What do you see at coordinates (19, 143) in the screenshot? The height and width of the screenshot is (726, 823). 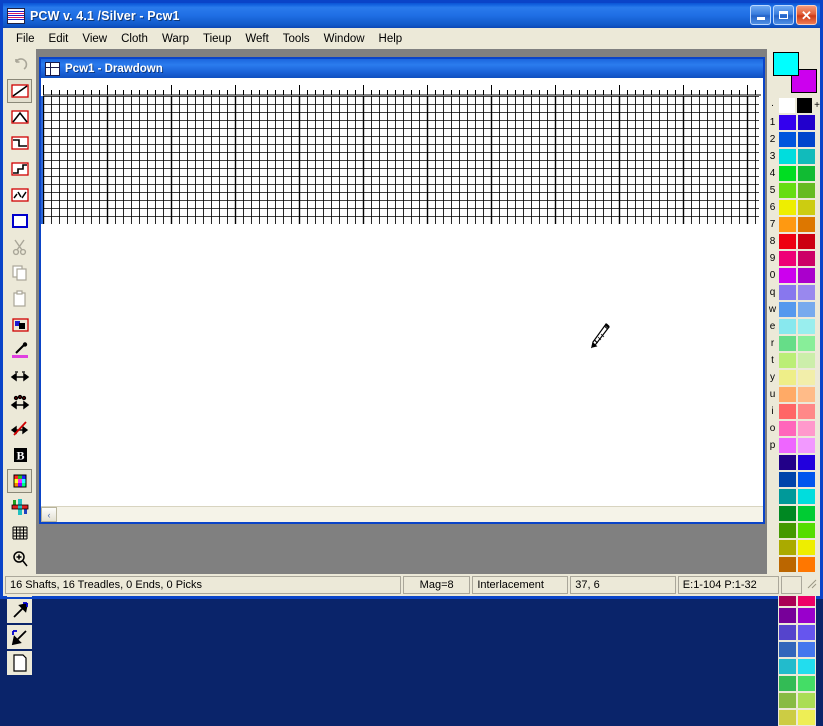 I see `twill-draw-tool` at bounding box center [19, 143].